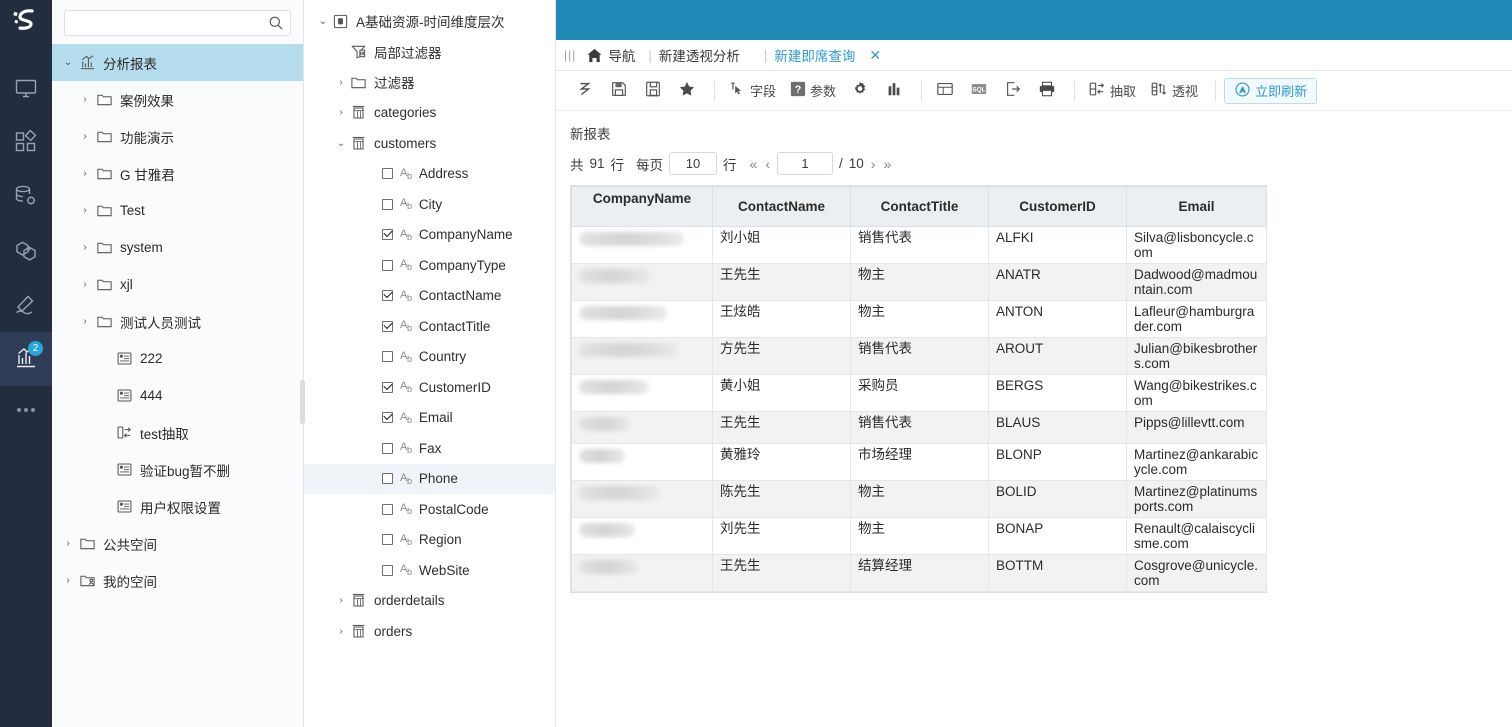 The height and width of the screenshot is (727, 1512). Describe the element at coordinates (805, 163) in the screenshot. I see `current-page-input` at that location.